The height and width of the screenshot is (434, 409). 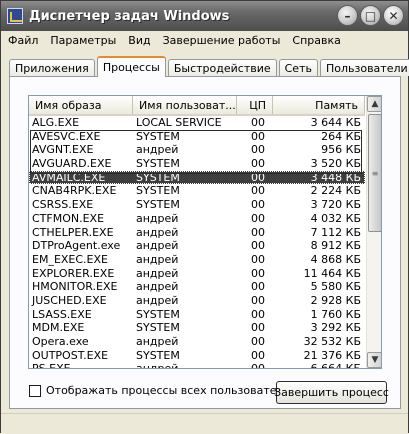 What do you see at coordinates (335, 328) in the screenshot?
I see `process-memory: 3 292 КБ` at bounding box center [335, 328].